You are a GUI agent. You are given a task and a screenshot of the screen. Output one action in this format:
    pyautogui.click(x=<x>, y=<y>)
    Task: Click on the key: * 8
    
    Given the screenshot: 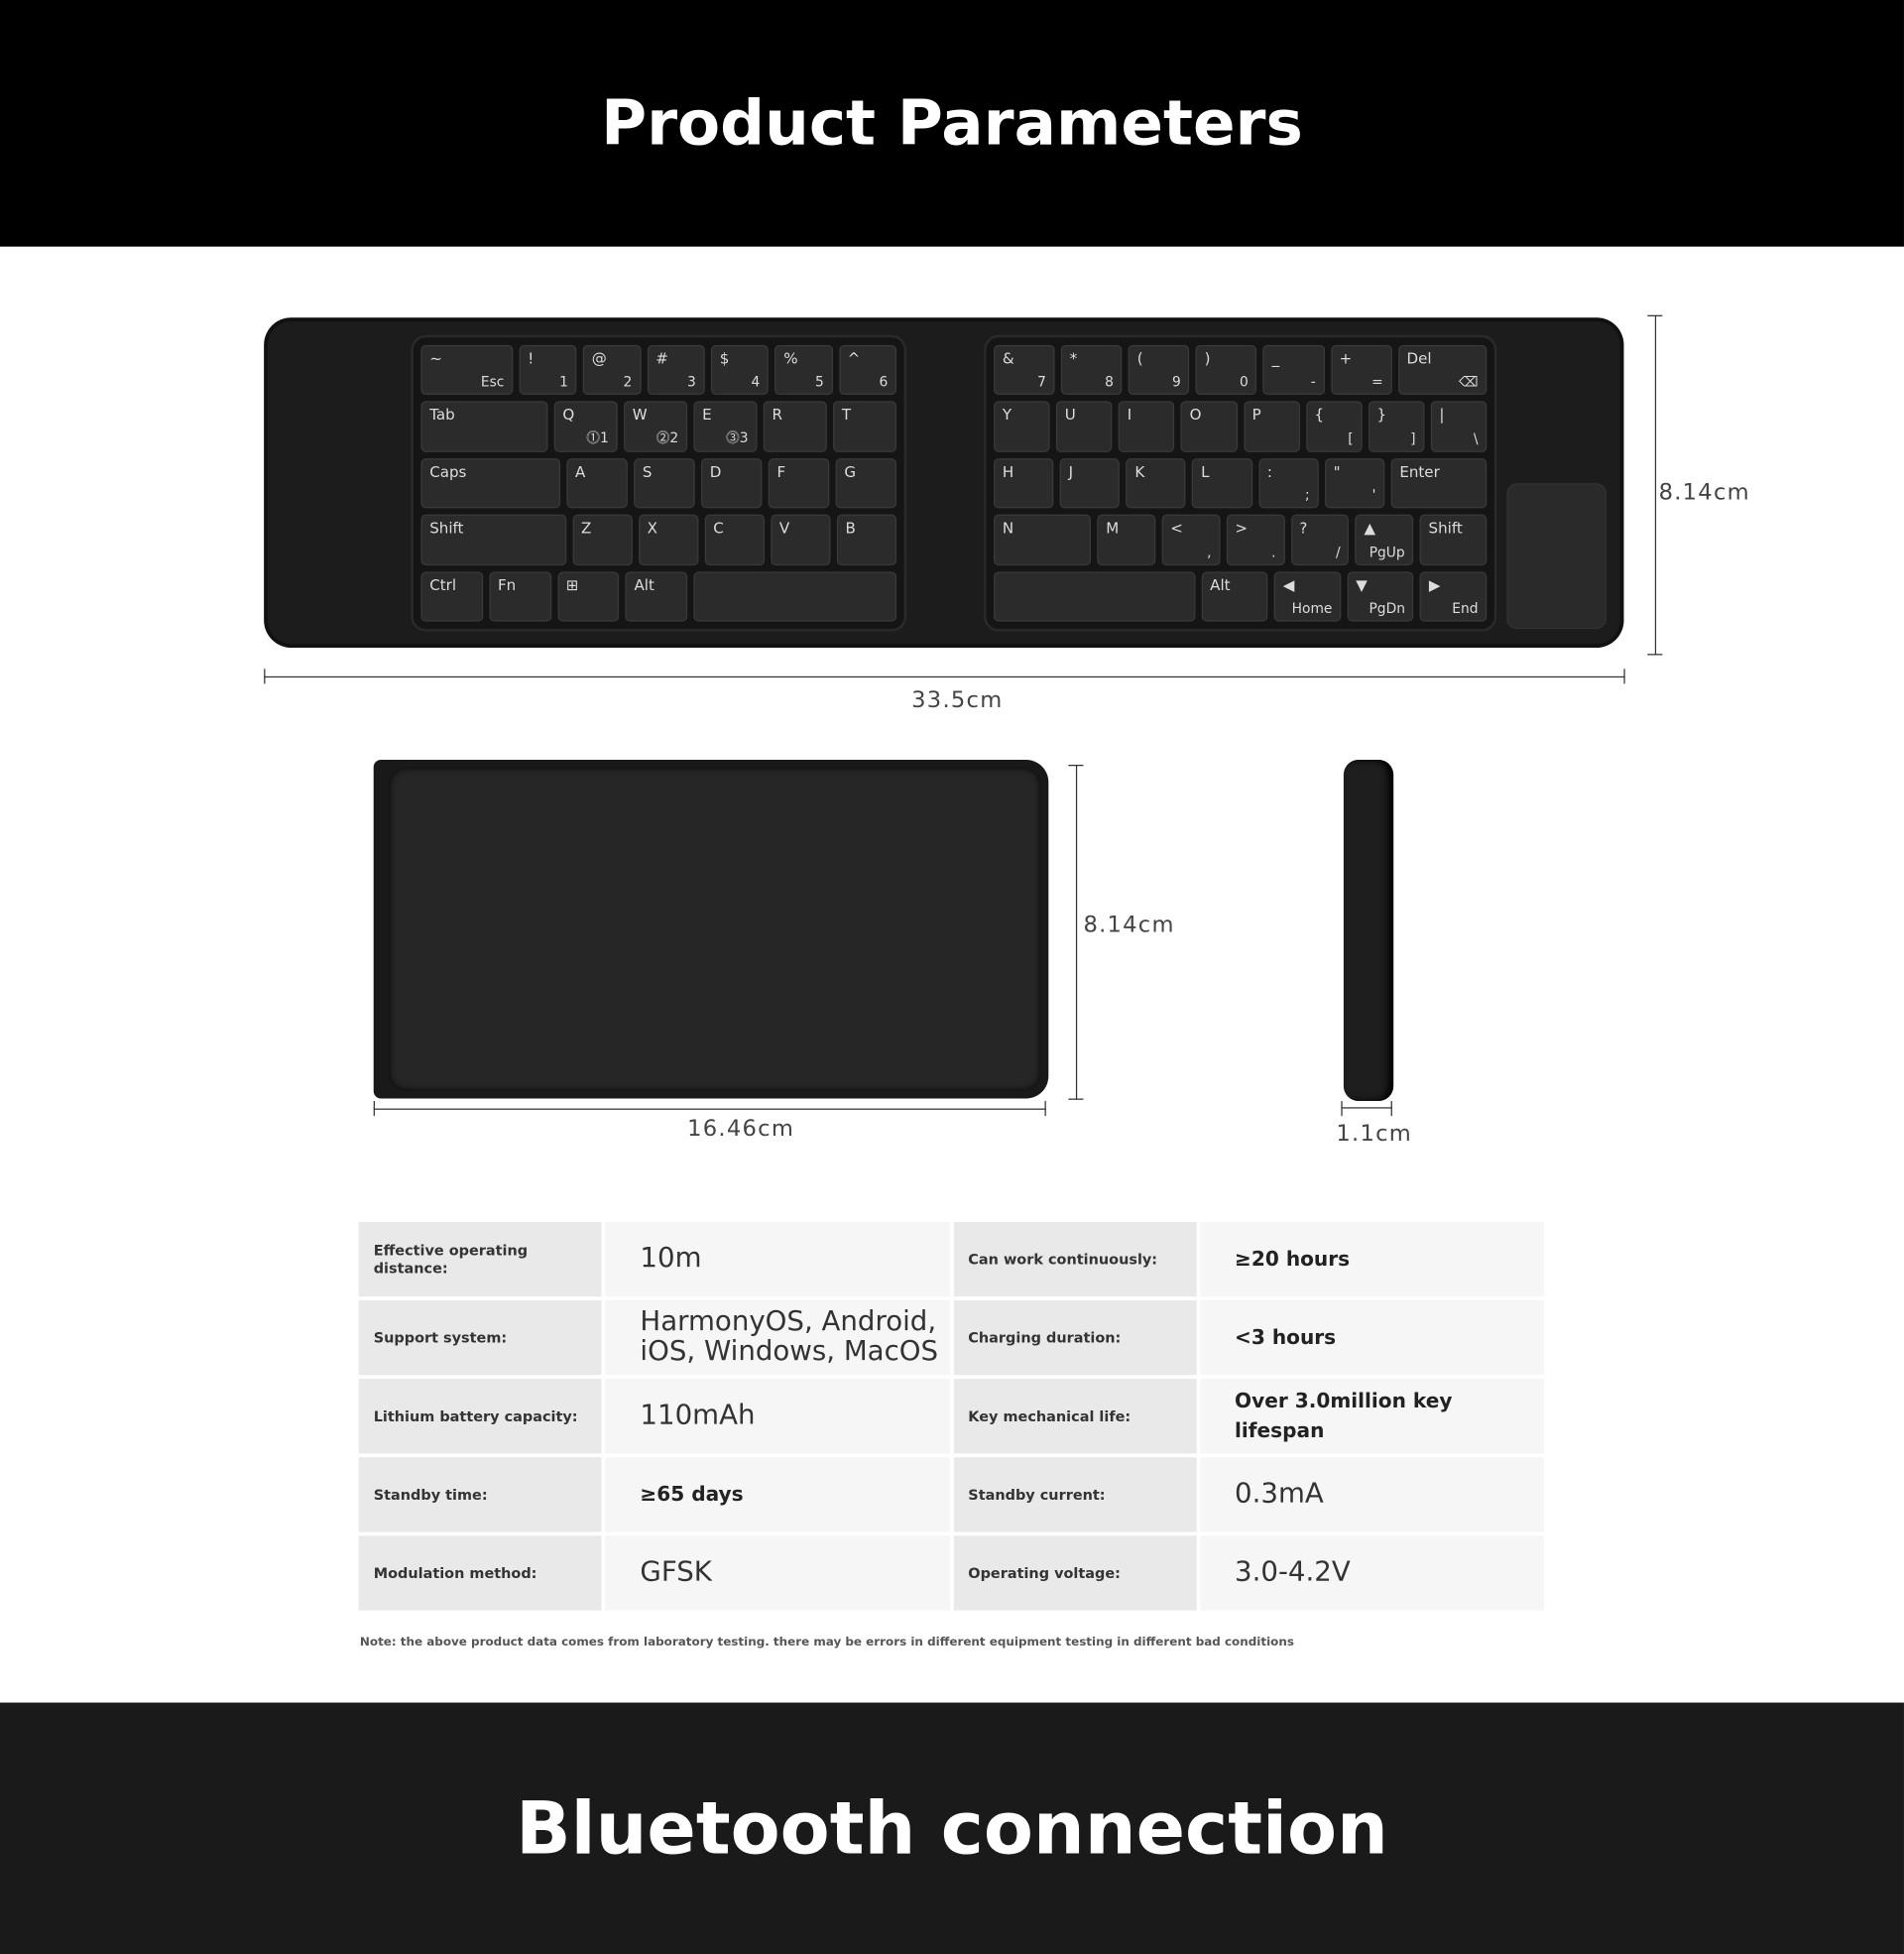 What is the action you would take?
    pyautogui.click(x=1091, y=370)
    